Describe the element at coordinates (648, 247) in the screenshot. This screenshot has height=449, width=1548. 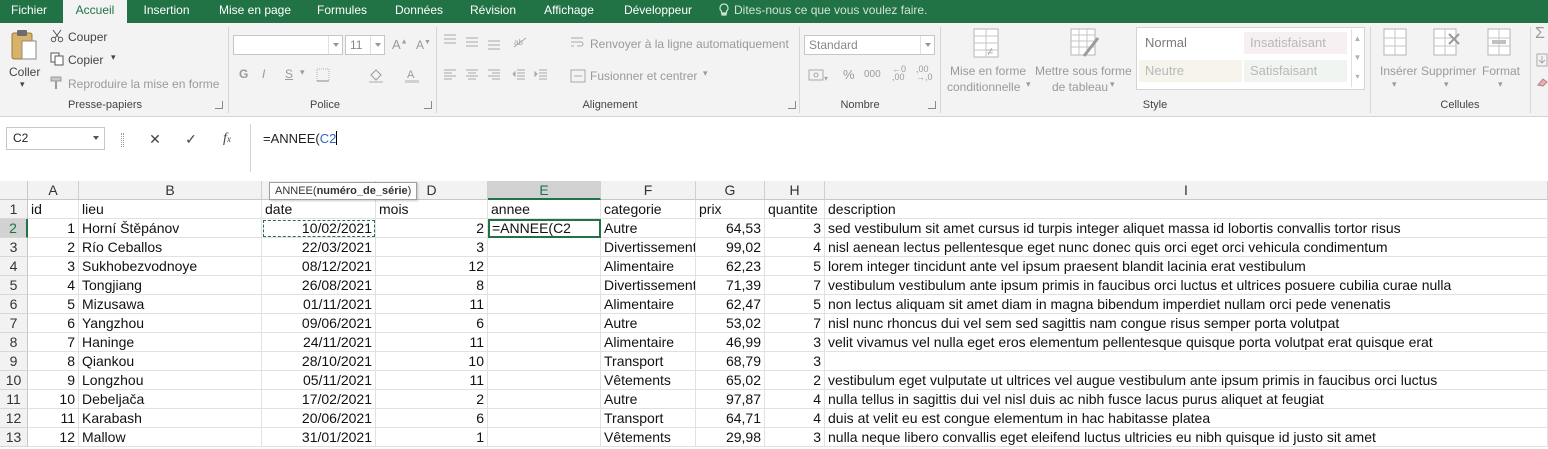
I see `cell-f3: Divertissement` at that location.